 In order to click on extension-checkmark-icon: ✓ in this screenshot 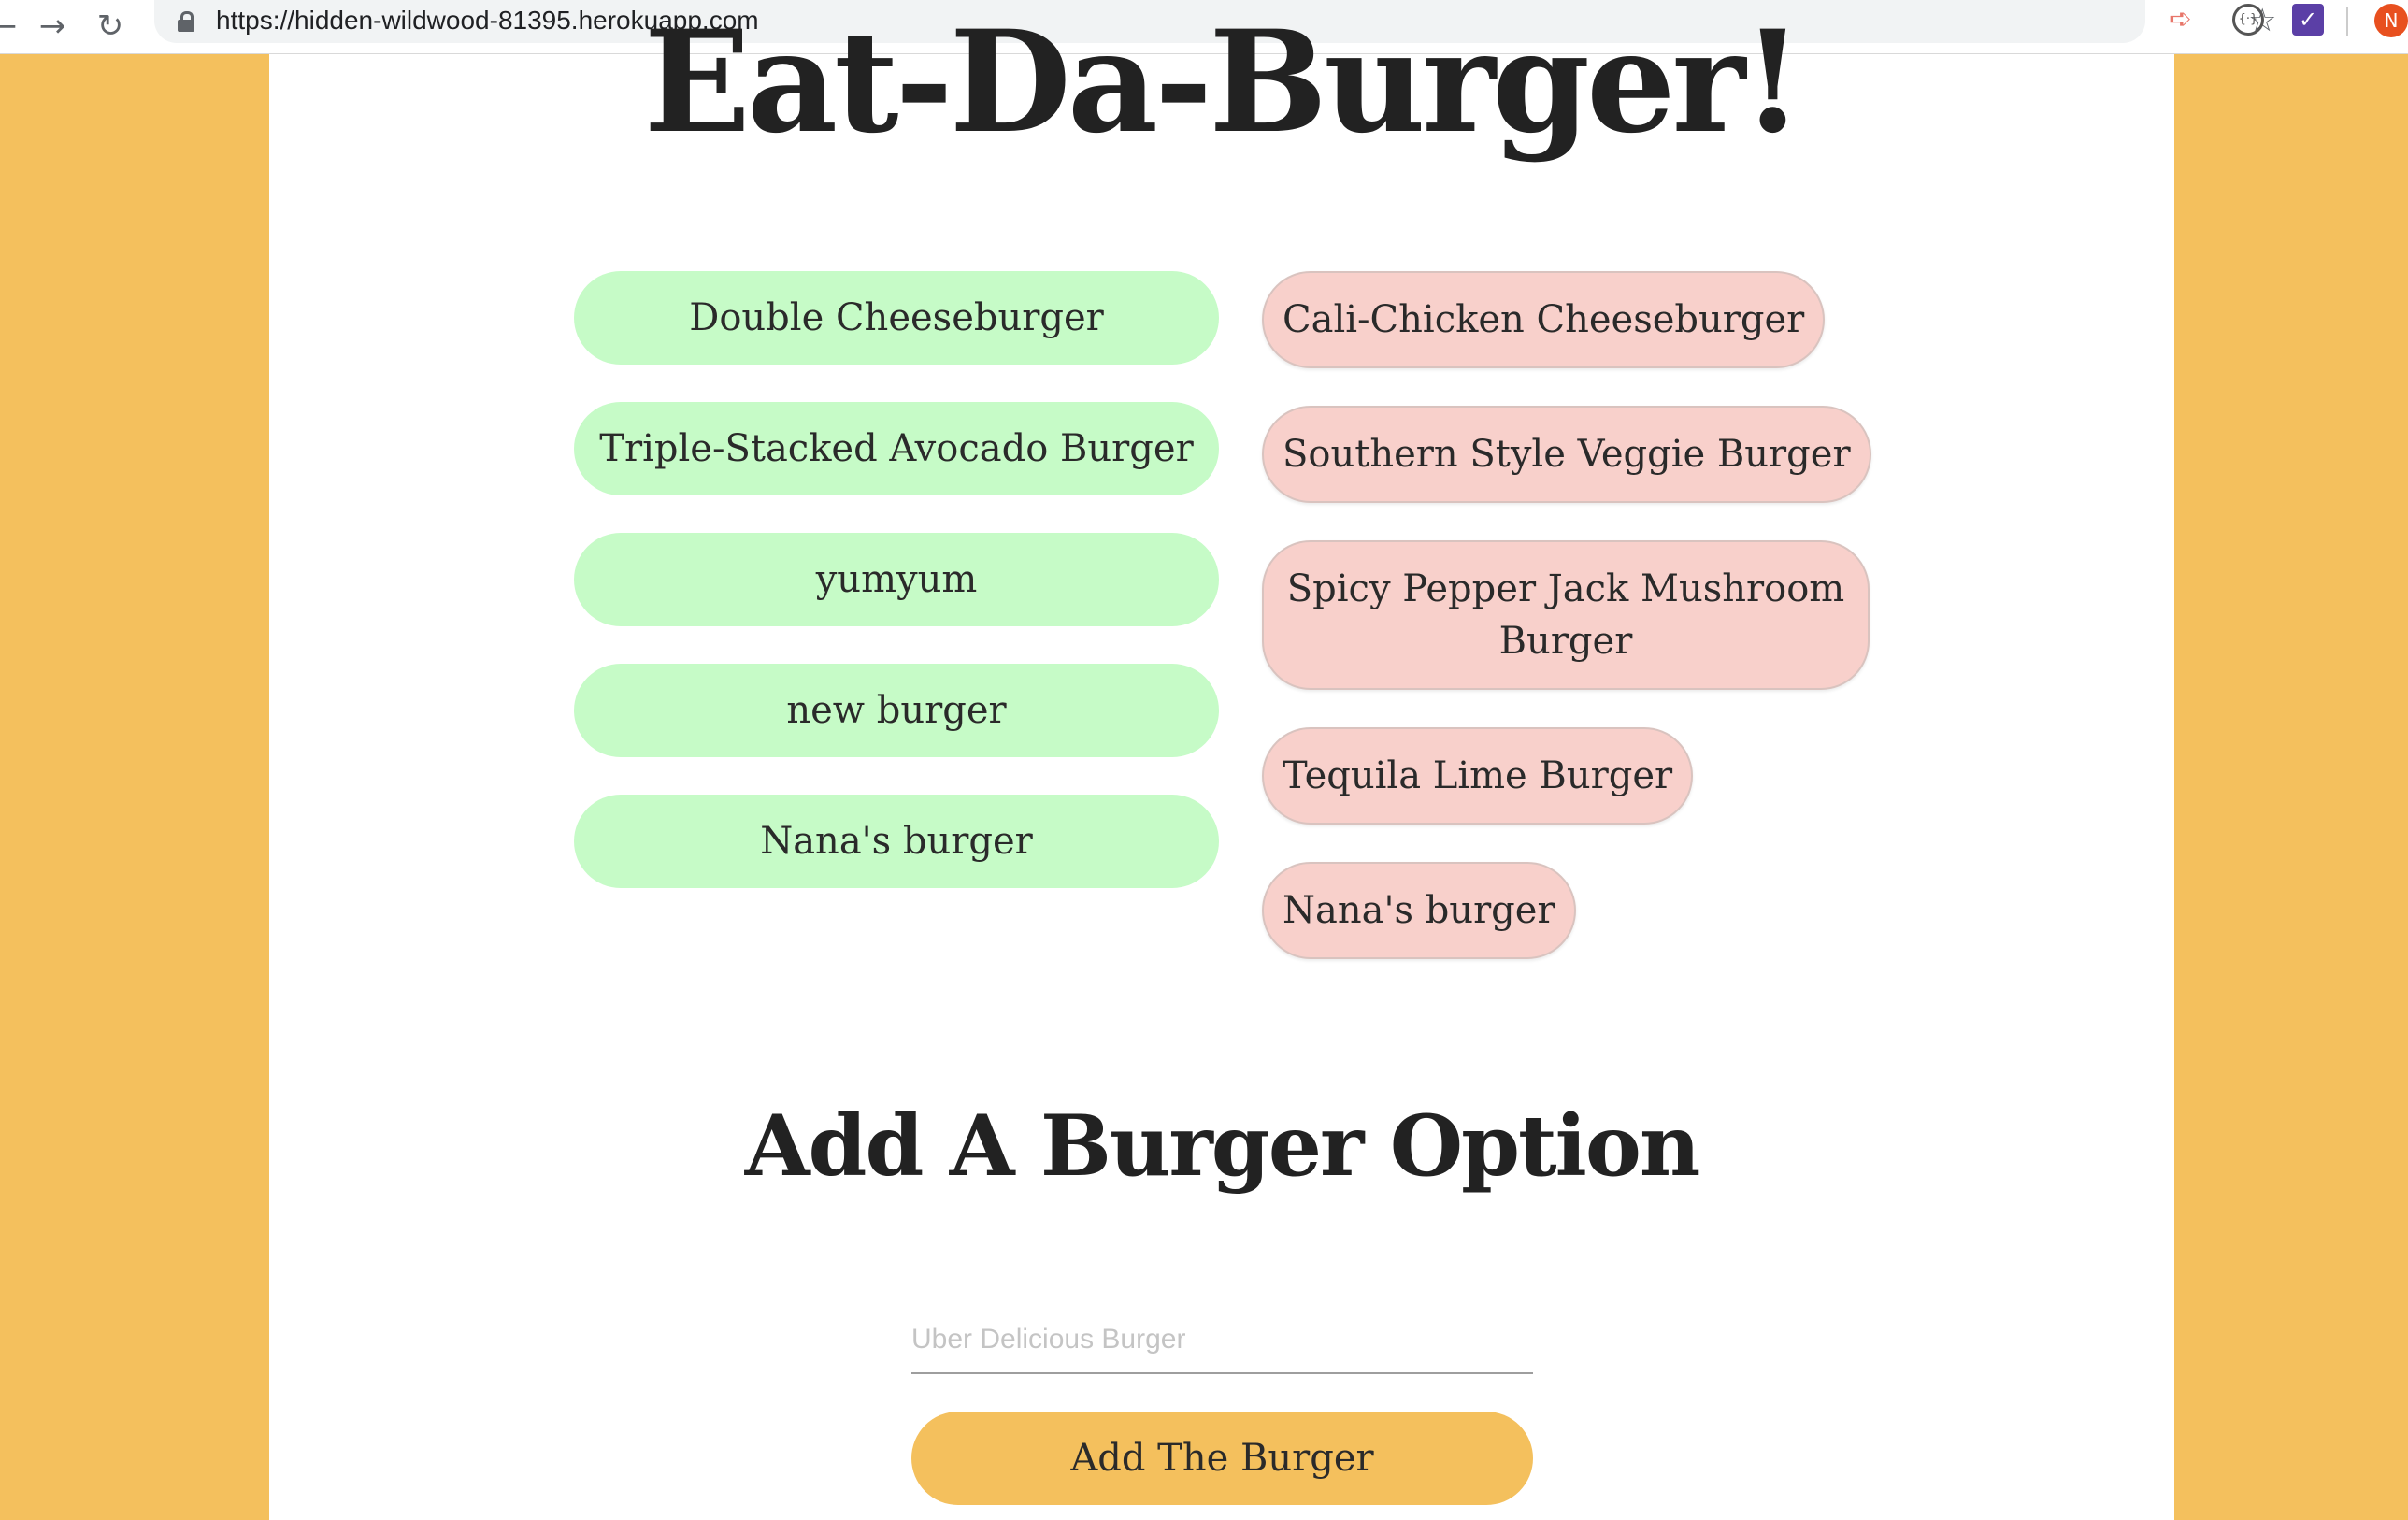, I will do `click(2308, 20)`.